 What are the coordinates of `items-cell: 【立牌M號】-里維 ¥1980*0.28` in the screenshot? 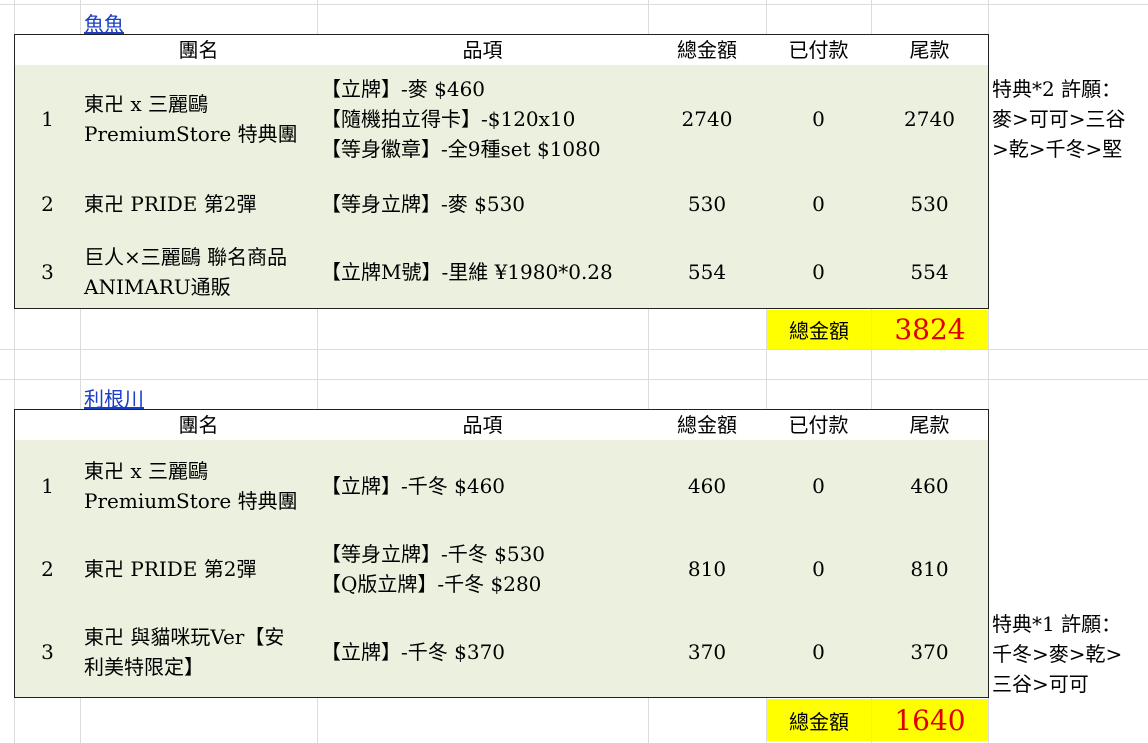 It's located at (483, 272).